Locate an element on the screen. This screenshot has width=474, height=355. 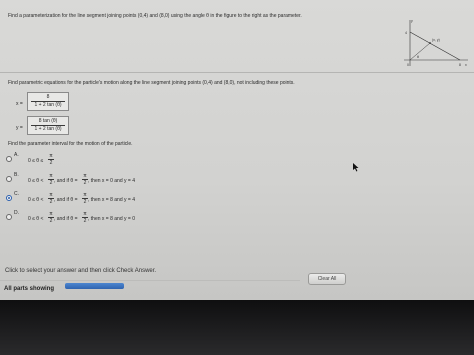
divider is located at coordinates (237, 72).